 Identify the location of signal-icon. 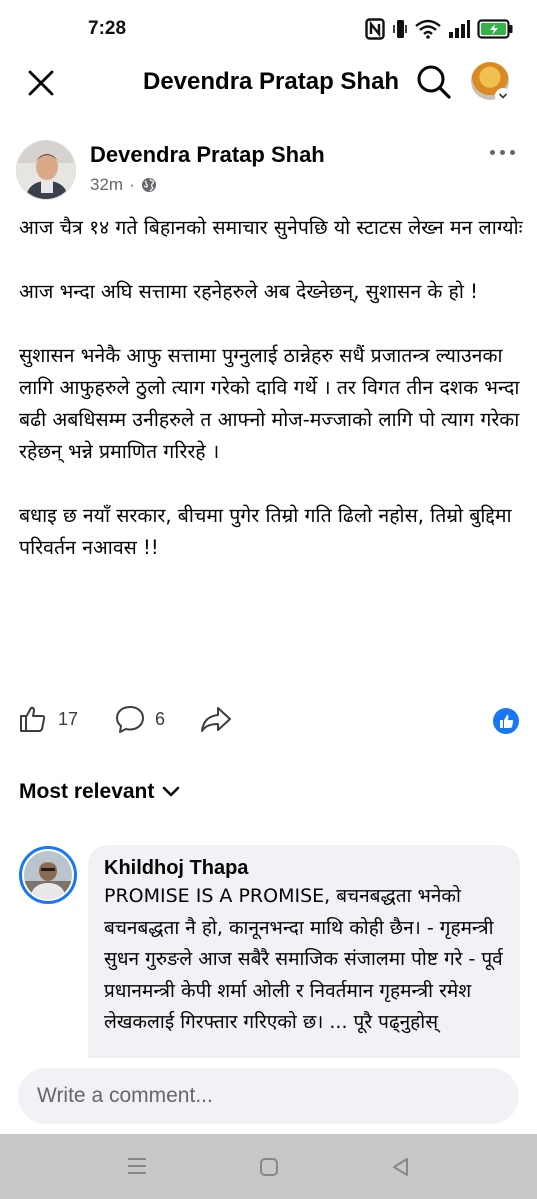
(459, 29).